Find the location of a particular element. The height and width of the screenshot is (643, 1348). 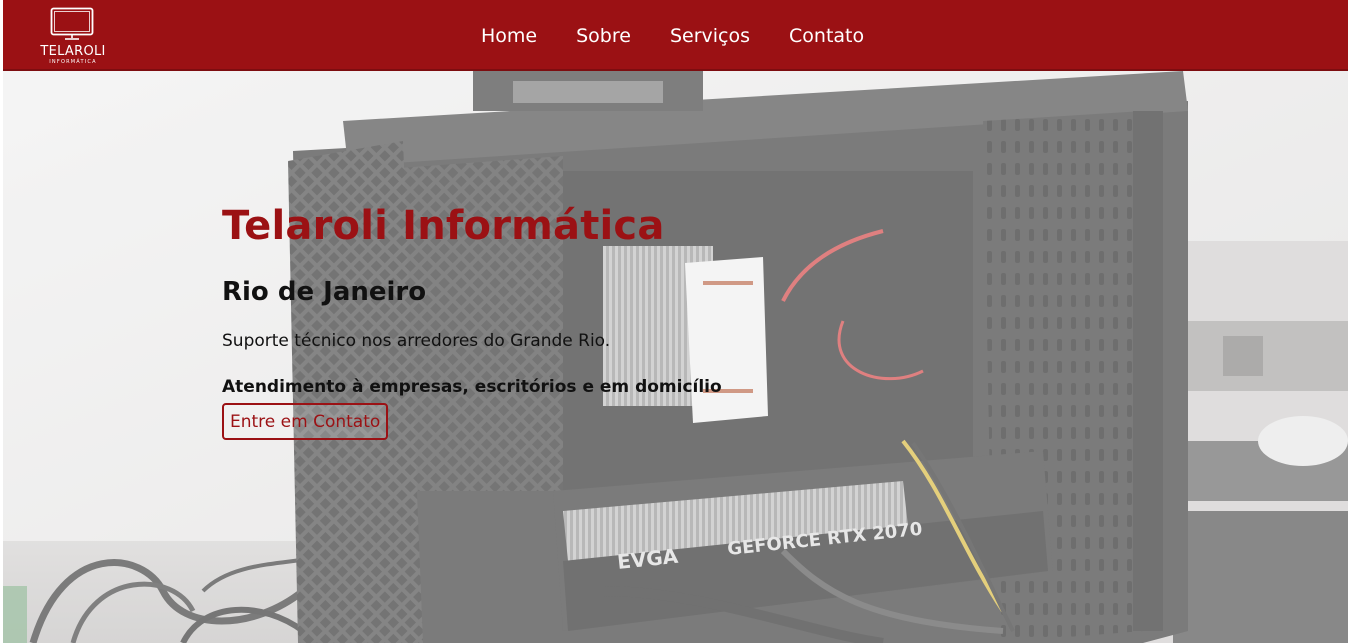

main-nav: Home Sobre Serviços Contato is located at coordinates (692, 36).